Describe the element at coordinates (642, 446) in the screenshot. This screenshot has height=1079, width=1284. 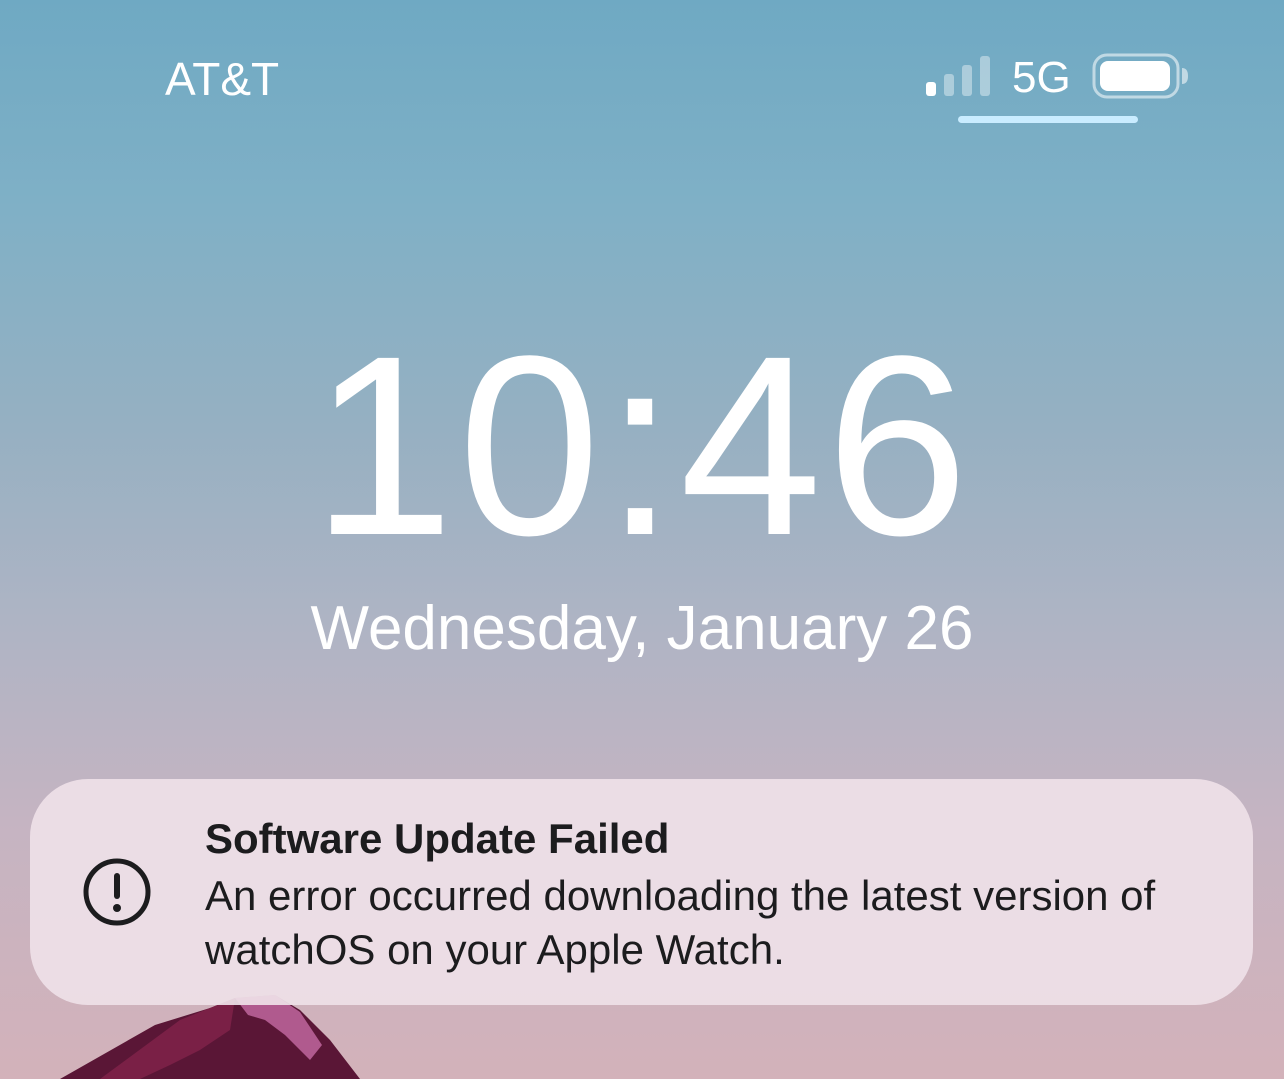
I see `lock-screen-time: 10:46` at that location.